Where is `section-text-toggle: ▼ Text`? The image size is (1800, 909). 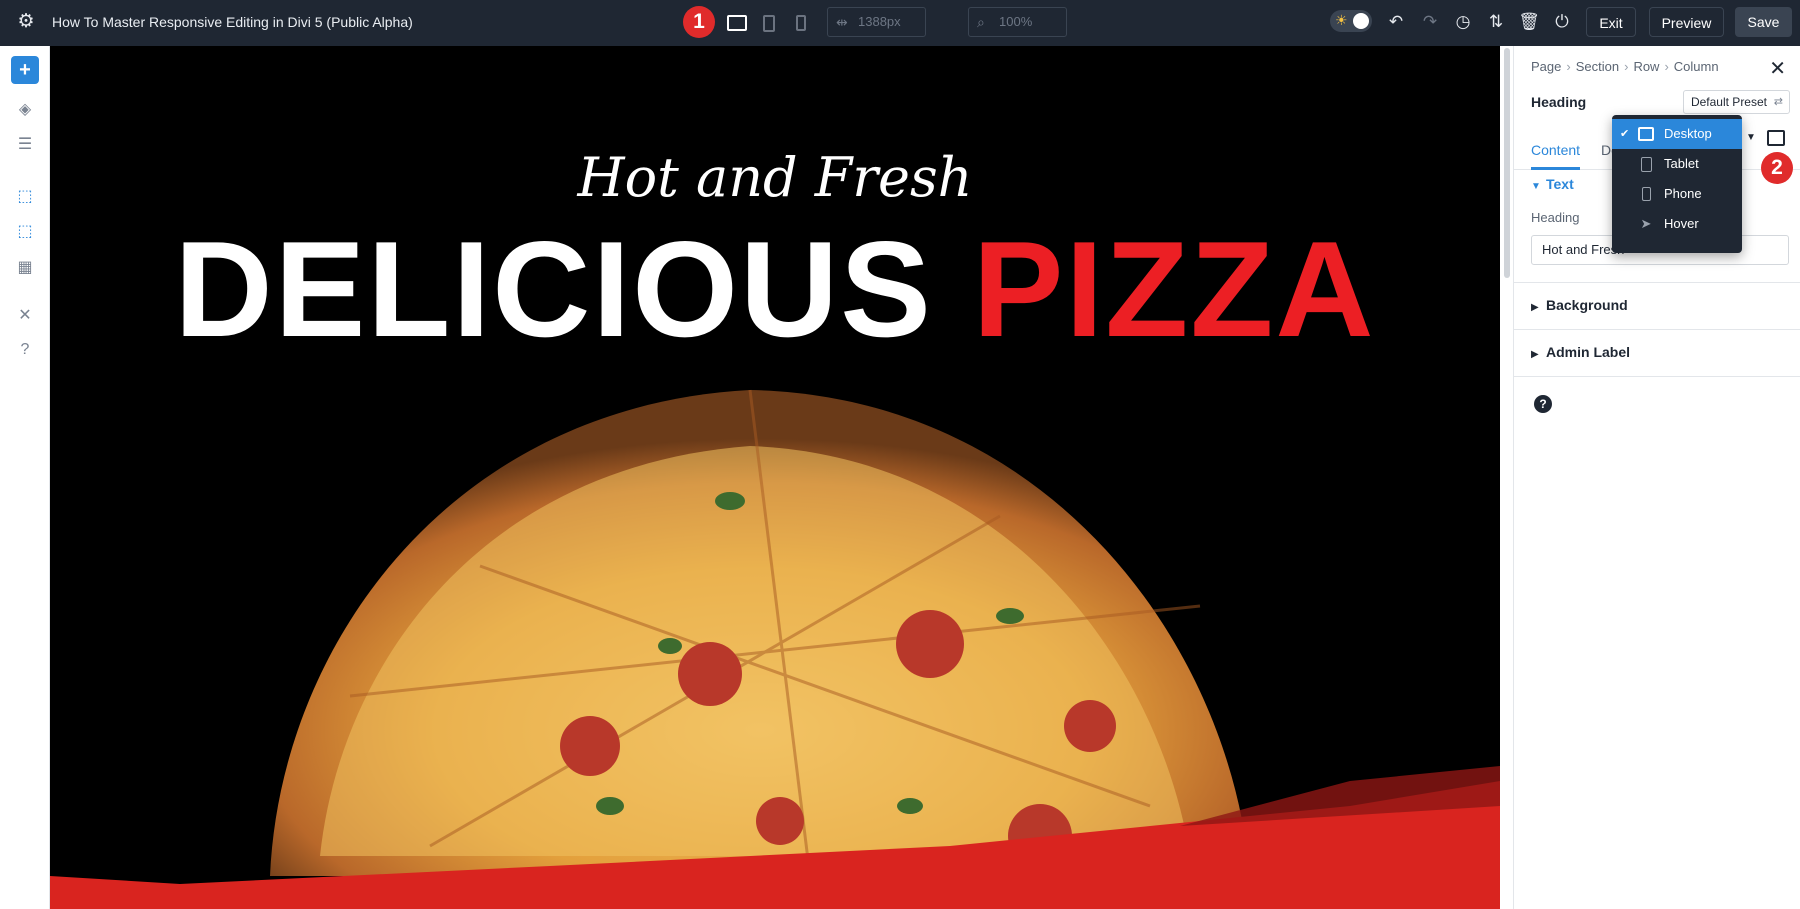
section-text-toggle: ▼ Text is located at coordinates (1552, 184).